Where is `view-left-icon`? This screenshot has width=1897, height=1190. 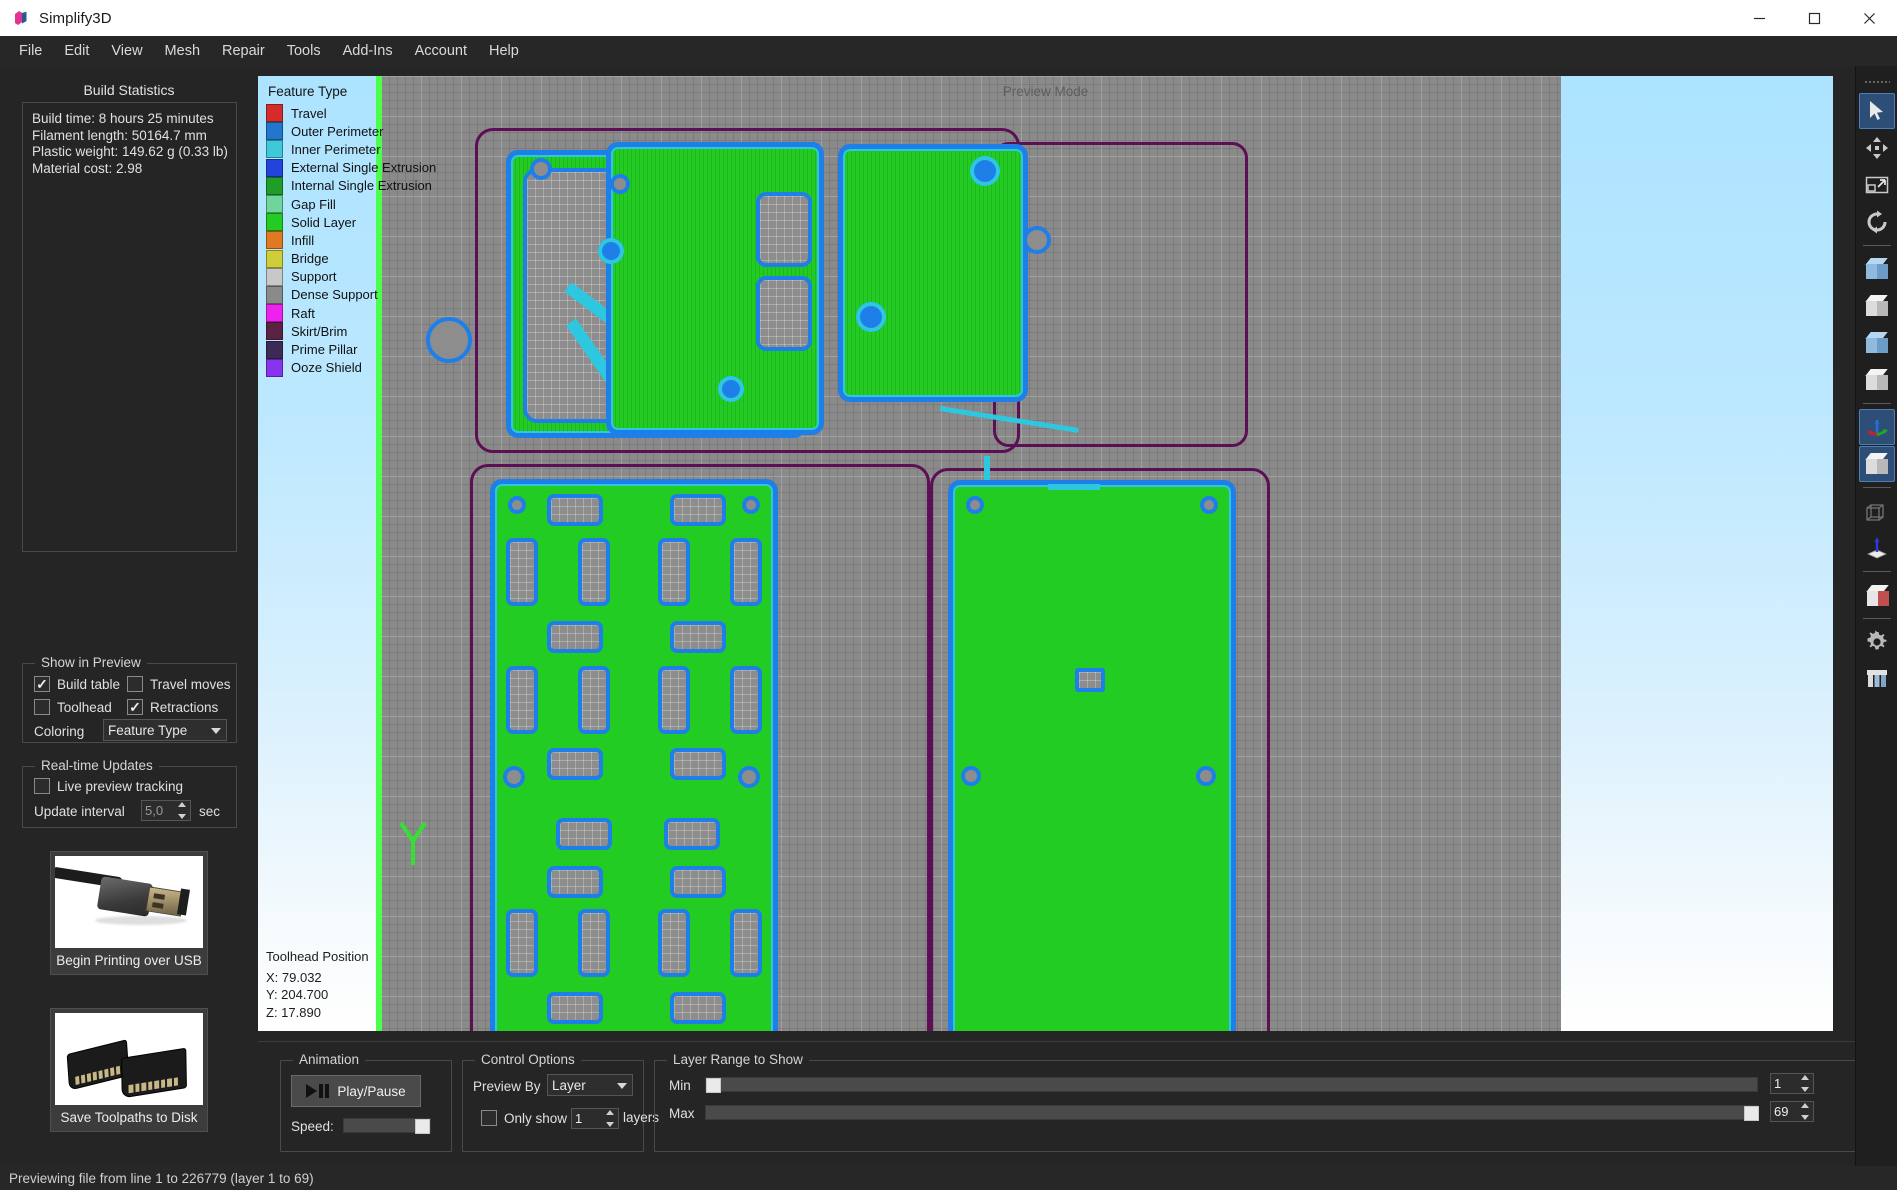 view-left-icon is located at coordinates (1877, 343).